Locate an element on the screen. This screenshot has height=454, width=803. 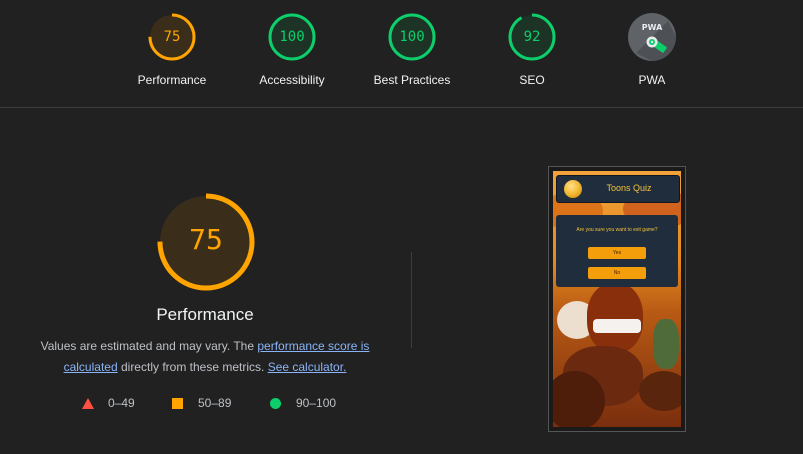
legend-range-pass: 90–100 is located at coordinates (316, 403).